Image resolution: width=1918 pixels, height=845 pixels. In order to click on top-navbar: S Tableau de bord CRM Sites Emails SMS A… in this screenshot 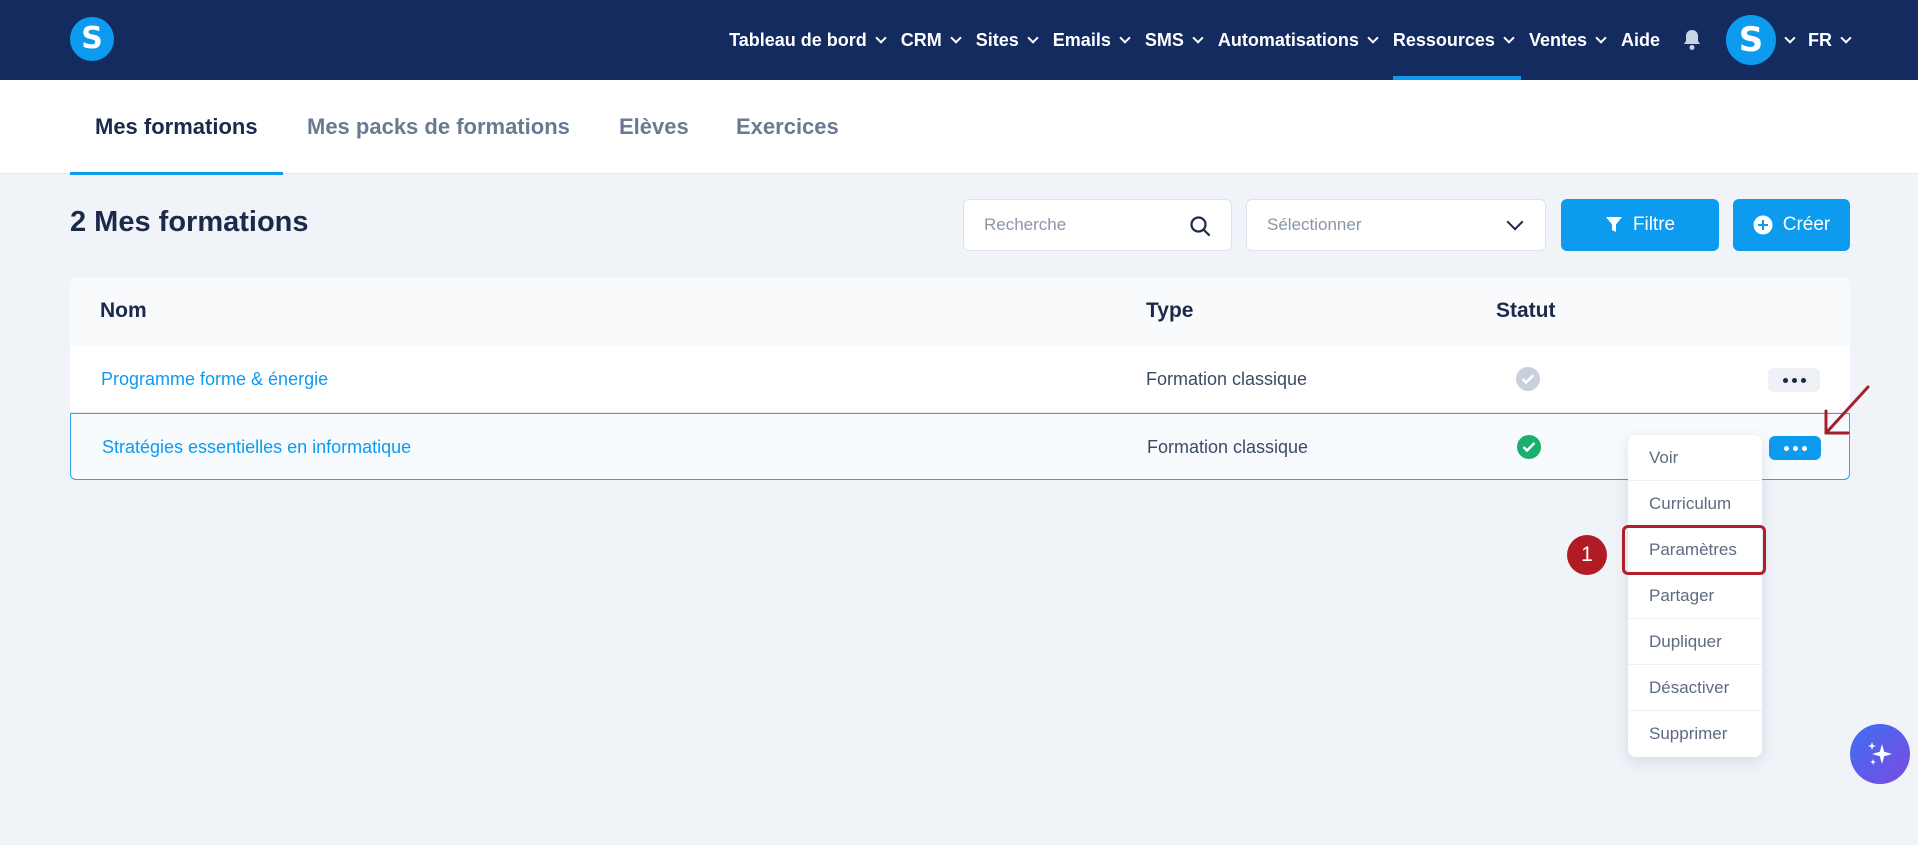, I will do `click(959, 40)`.